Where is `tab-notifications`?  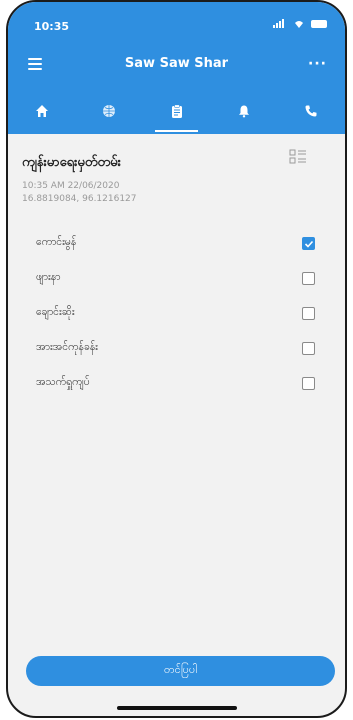 tab-notifications is located at coordinates (243, 111).